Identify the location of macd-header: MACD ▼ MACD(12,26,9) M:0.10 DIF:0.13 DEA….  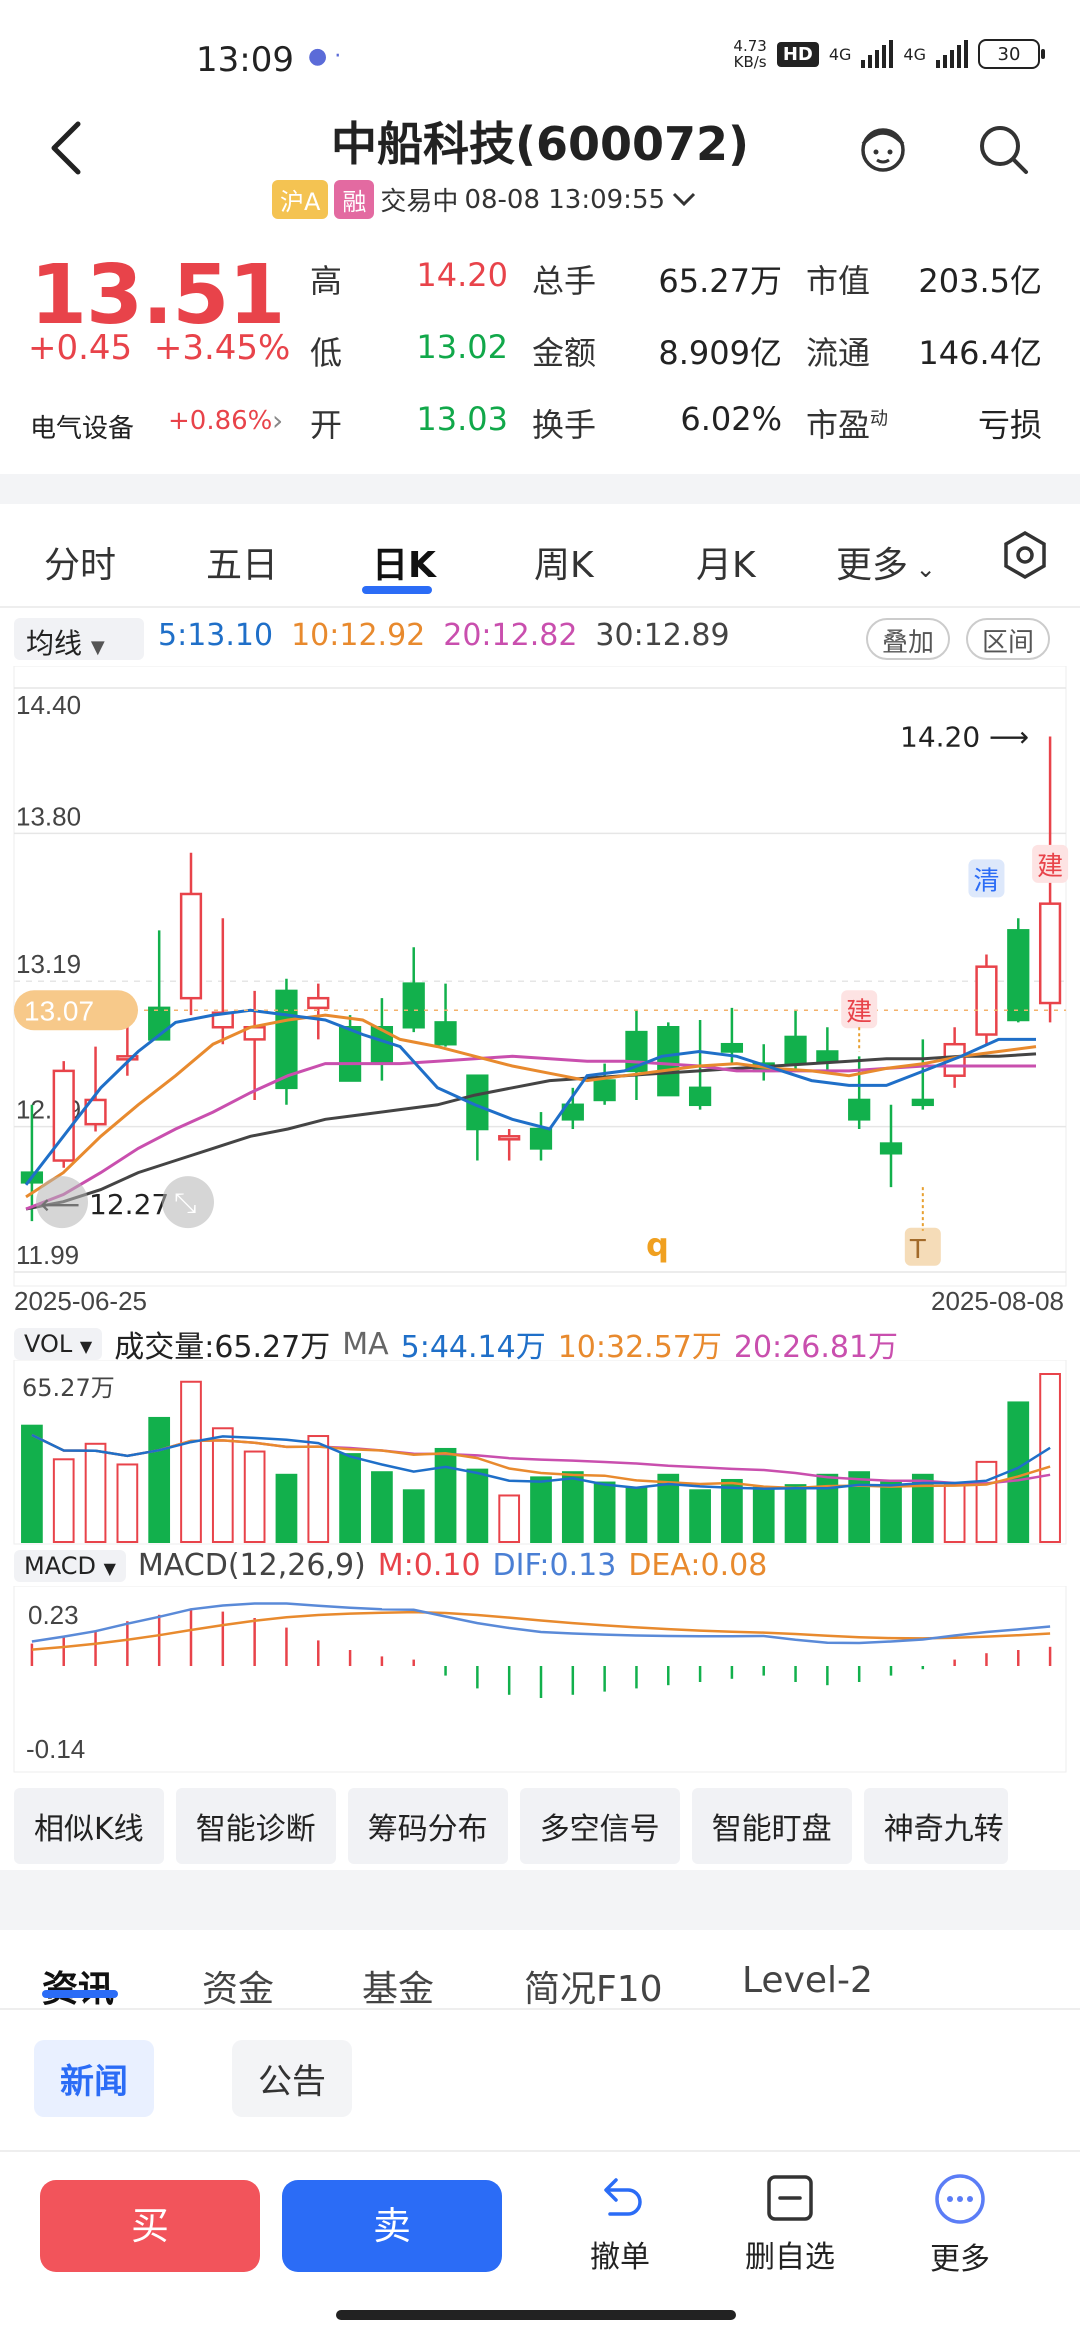
(390, 1565).